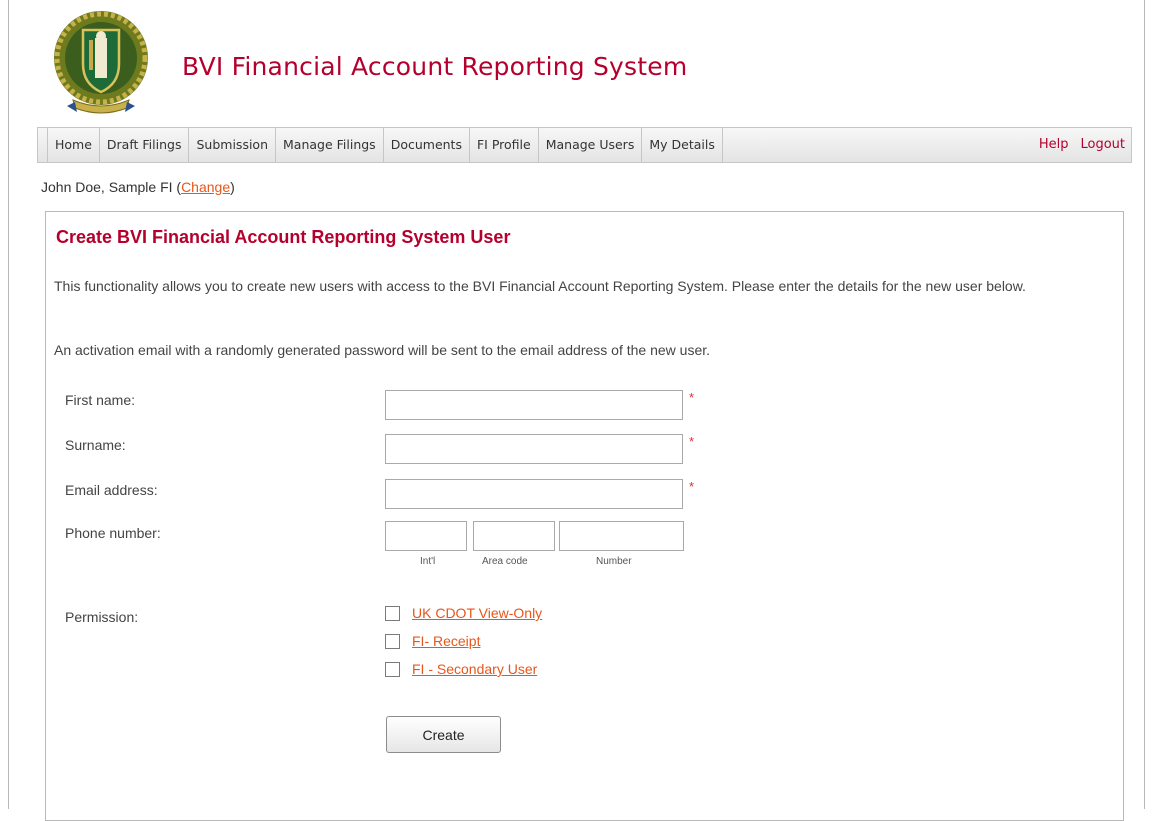  I want to click on create-button: Create, so click(443, 734).